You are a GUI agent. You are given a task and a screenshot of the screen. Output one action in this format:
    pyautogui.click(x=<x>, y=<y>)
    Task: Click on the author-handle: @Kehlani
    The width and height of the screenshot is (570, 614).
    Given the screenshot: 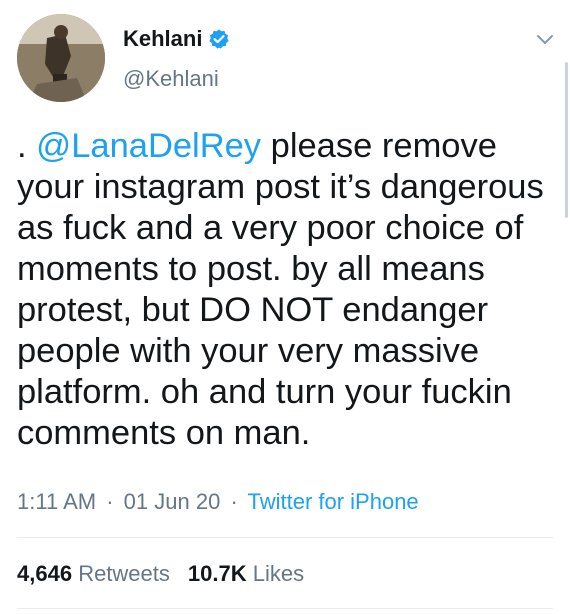 What is the action you would take?
    pyautogui.click(x=171, y=79)
    